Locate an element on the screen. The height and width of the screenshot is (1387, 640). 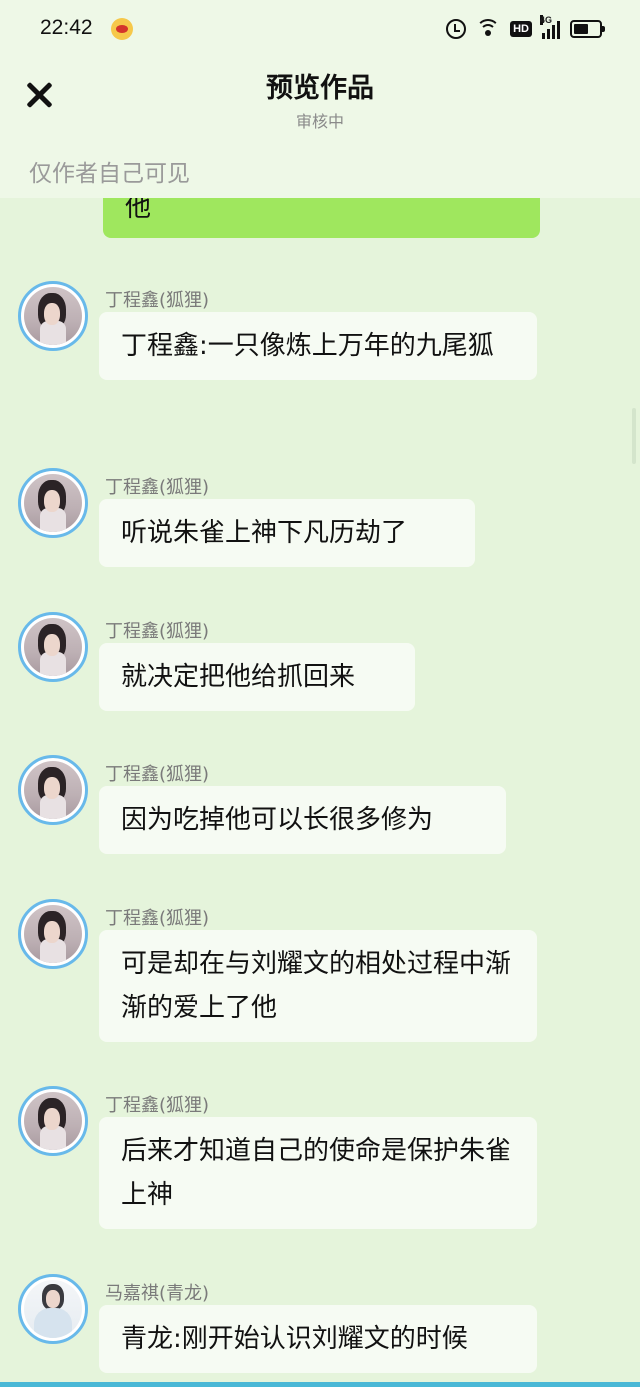
status-icons: HD 4G is located at coordinates (525, 28).